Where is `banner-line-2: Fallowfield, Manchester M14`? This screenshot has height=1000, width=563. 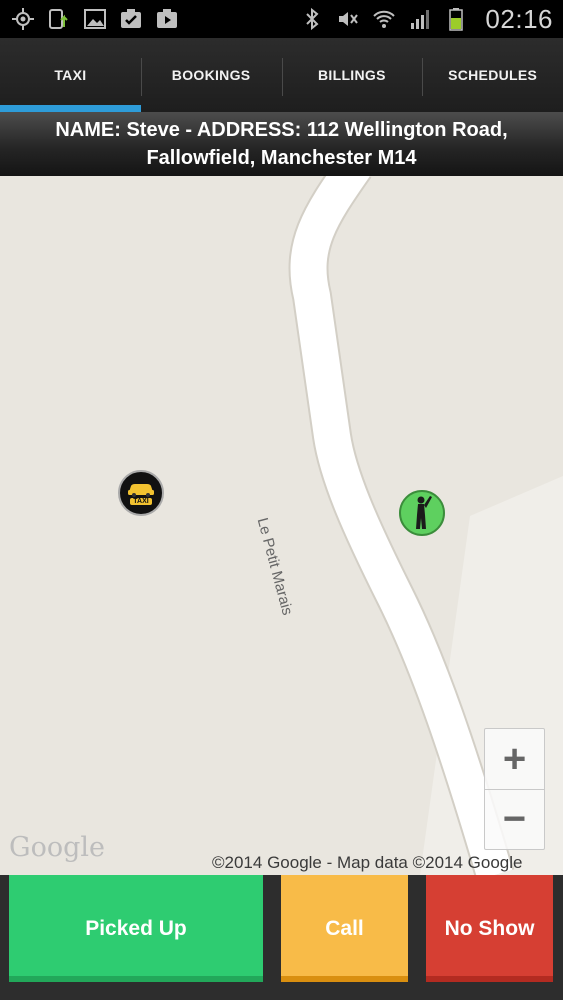
banner-line-2: Fallowfield, Manchester M14 is located at coordinates (281, 158).